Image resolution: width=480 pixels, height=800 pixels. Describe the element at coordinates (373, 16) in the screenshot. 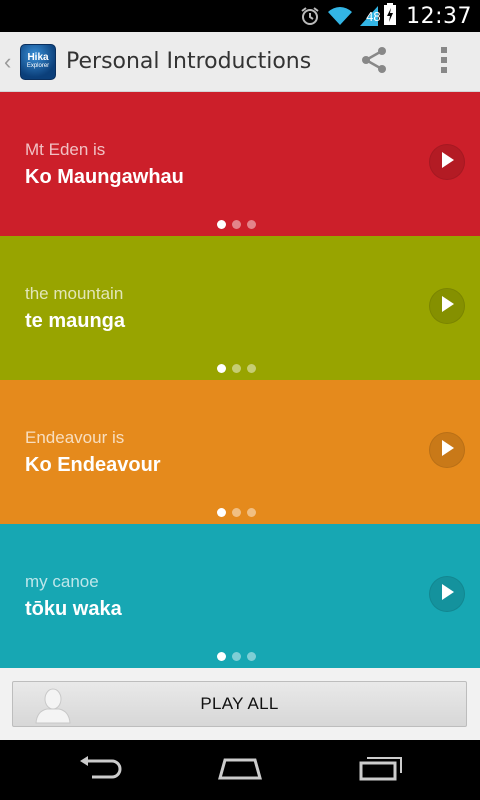

I see `battery-level-text: 48` at that location.